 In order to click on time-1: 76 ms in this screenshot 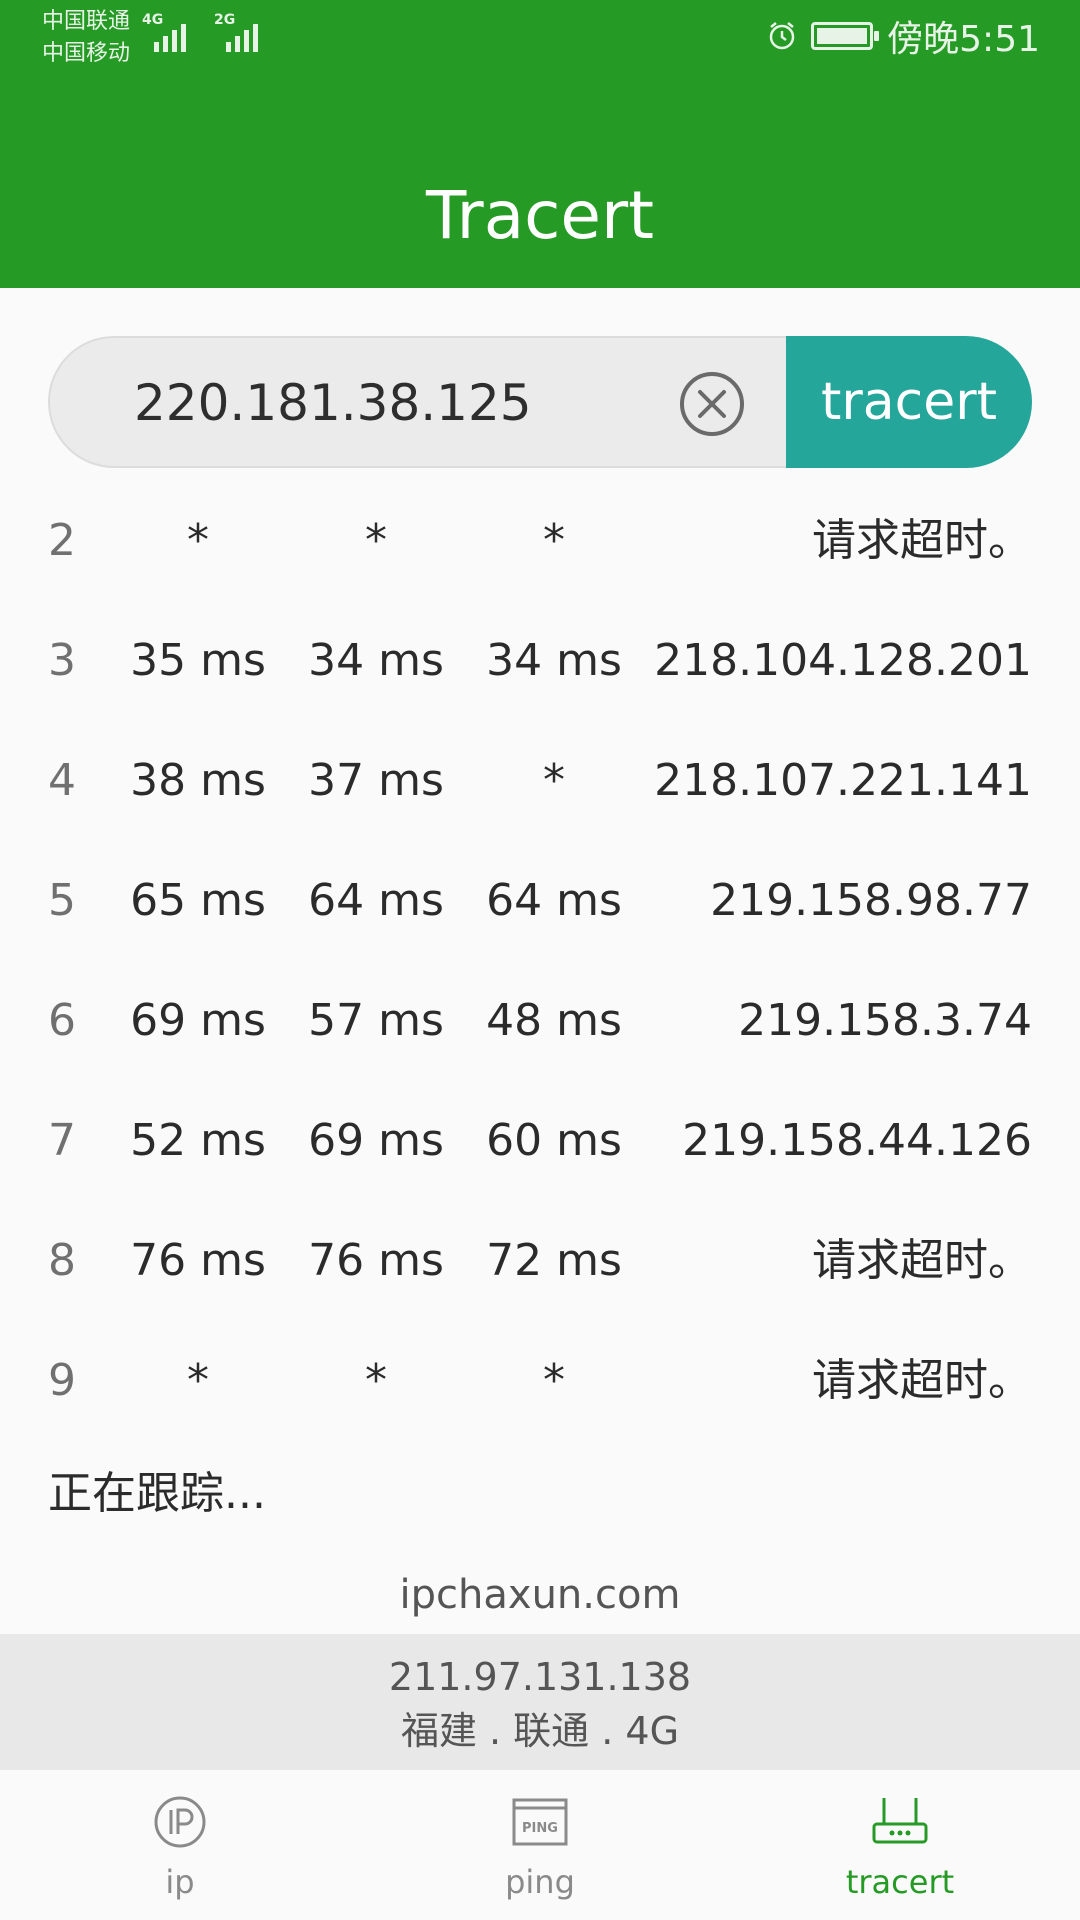, I will do `click(198, 1260)`.